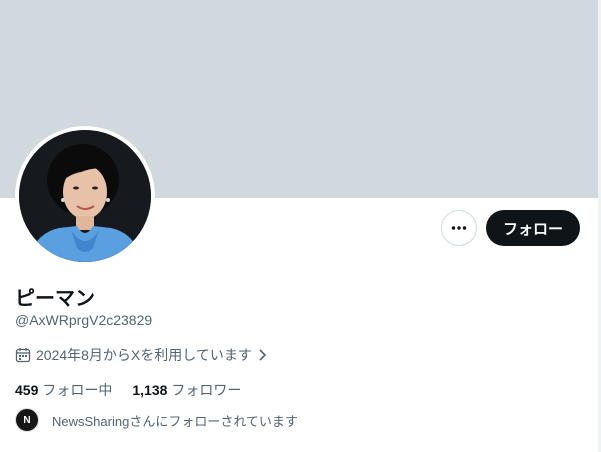 Image resolution: width=601 pixels, height=452 pixels. Describe the element at coordinates (175, 421) in the screenshot. I see `followed-by-text: NewsSharingさんにフォローされています` at that location.